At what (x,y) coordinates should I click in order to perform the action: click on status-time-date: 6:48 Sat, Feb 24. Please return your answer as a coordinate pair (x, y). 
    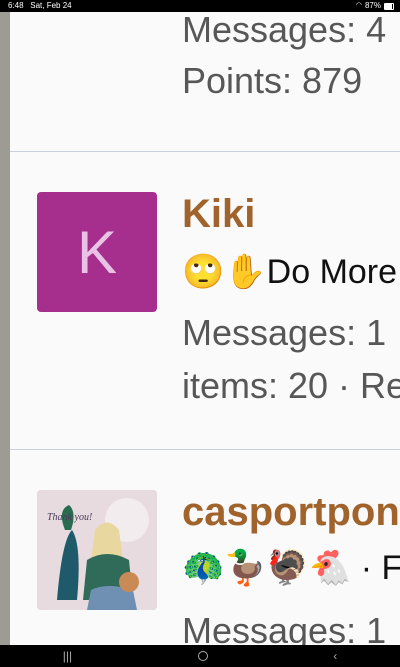
    Looking at the image, I should click on (40, 6).